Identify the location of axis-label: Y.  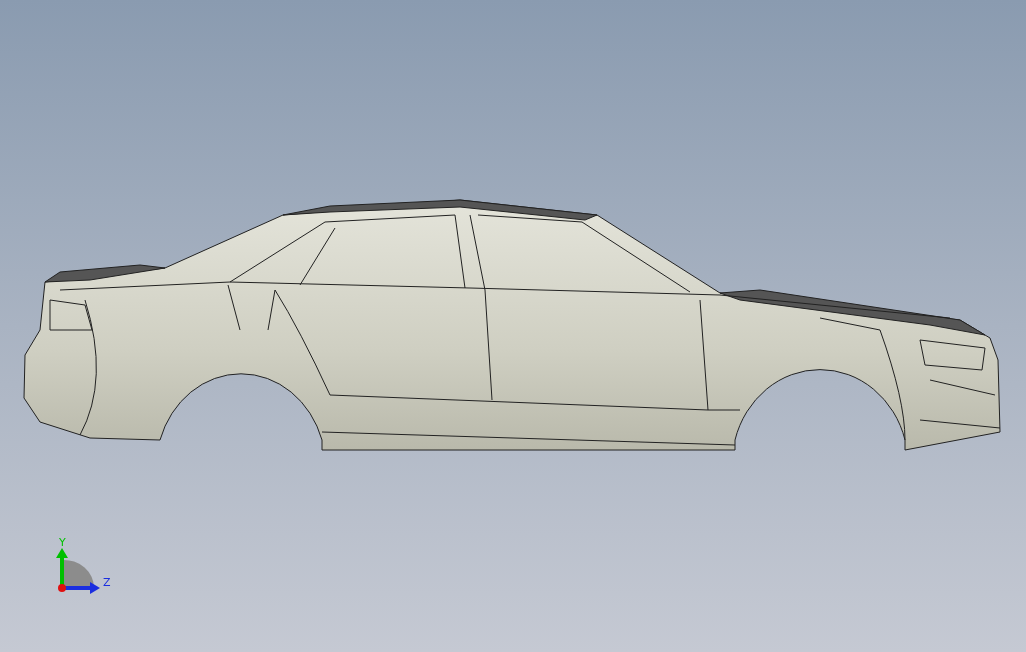
(62, 542).